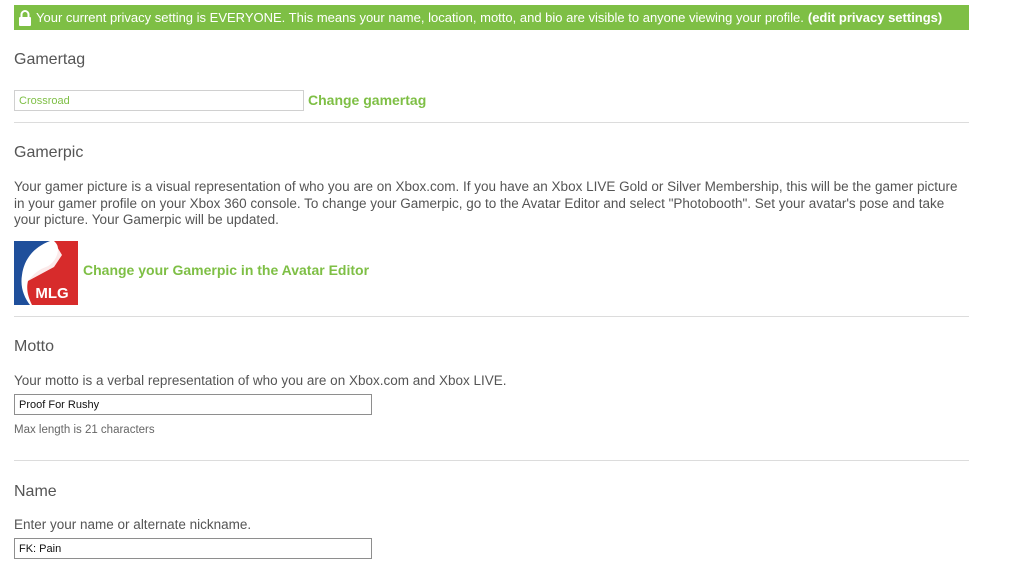 This screenshot has height=570, width=1020. What do you see at coordinates (193, 404) in the screenshot?
I see `motto-field` at bounding box center [193, 404].